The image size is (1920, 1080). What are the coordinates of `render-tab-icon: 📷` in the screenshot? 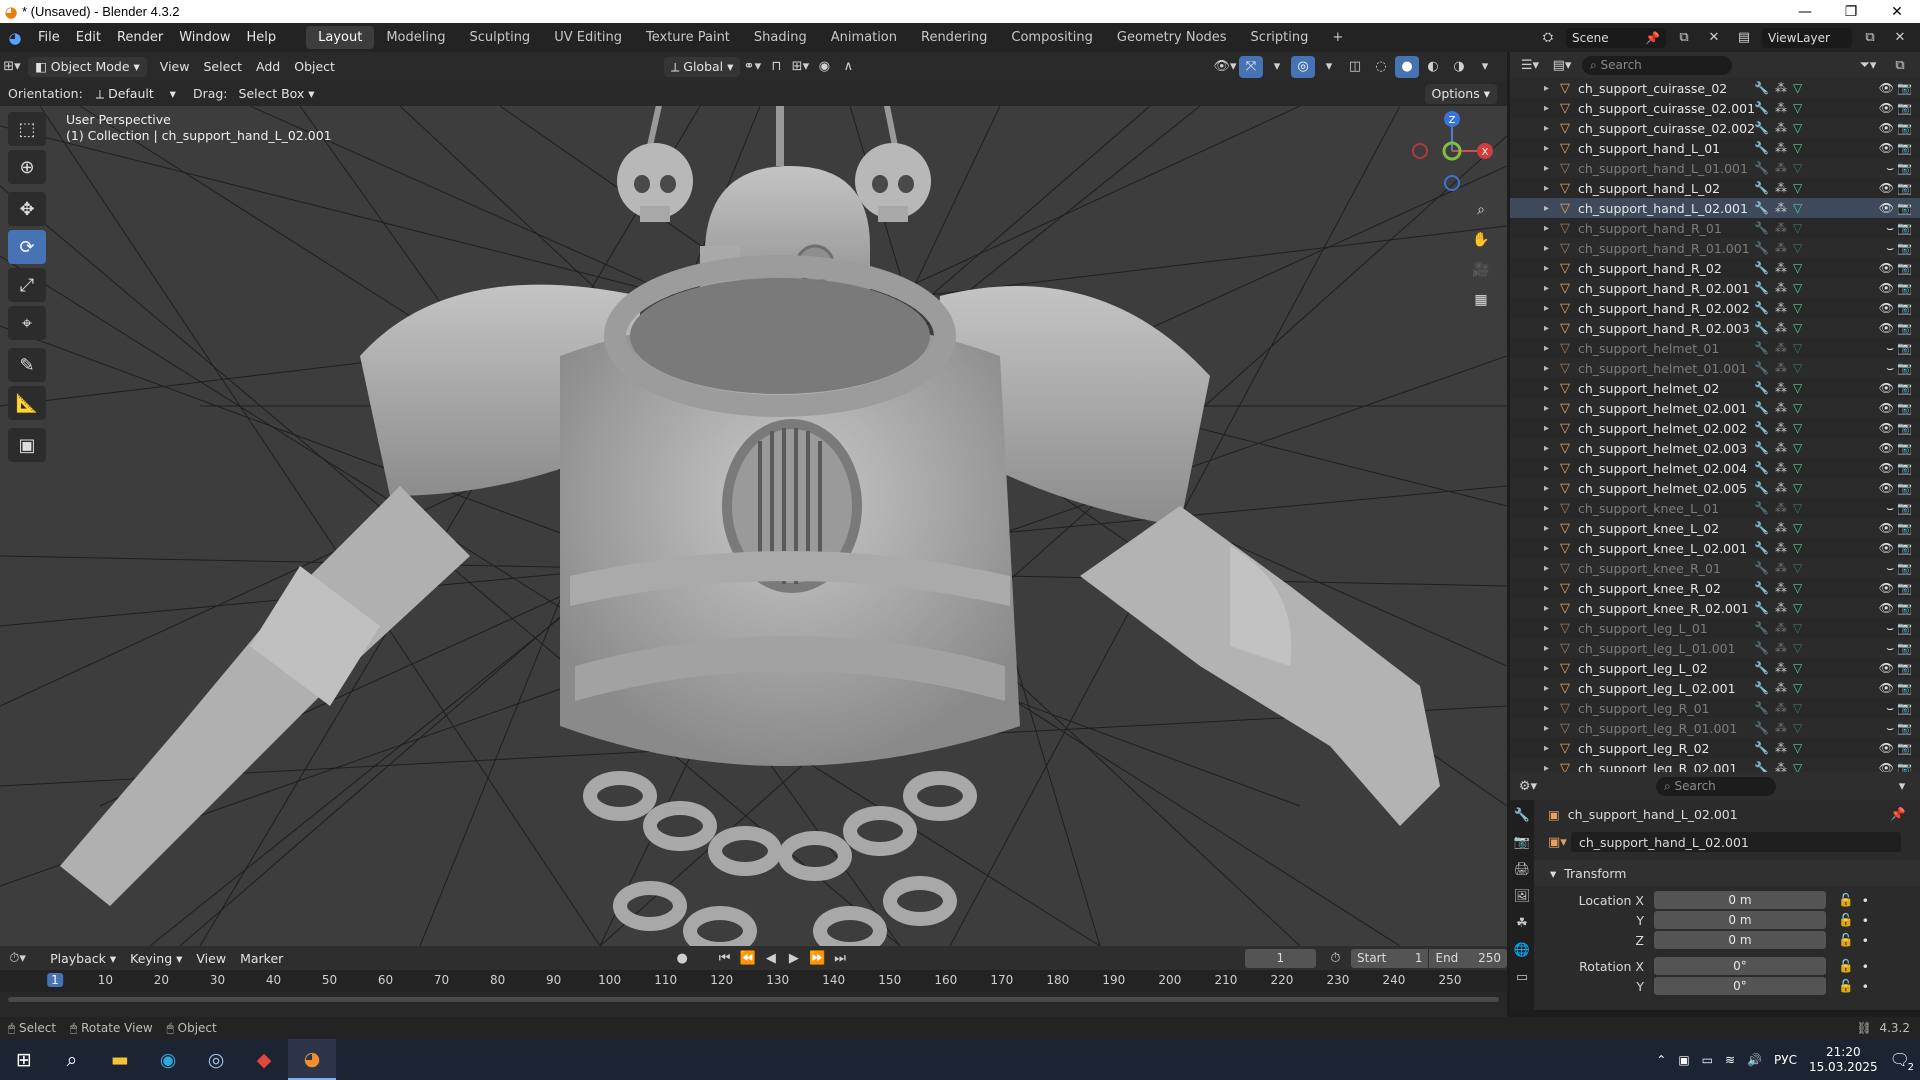 It's located at (1522, 842).